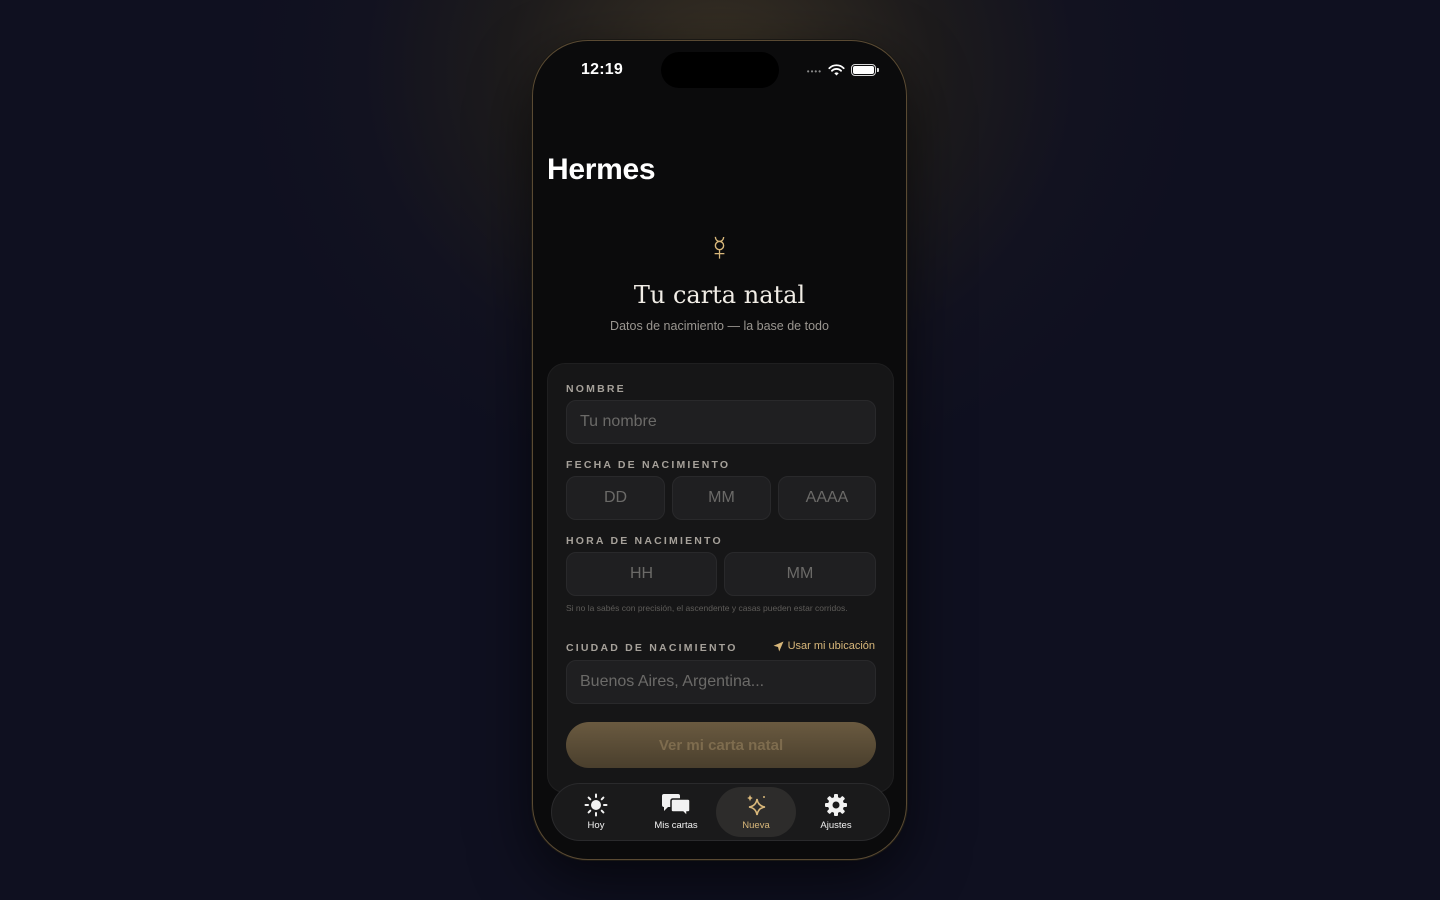 The width and height of the screenshot is (1440, 900). What do you see at coordinates (648, 465) in the screenshot?
I see `birth-date-label: FECHA DE NACIMIENTO` at bounding box center [648, 465].